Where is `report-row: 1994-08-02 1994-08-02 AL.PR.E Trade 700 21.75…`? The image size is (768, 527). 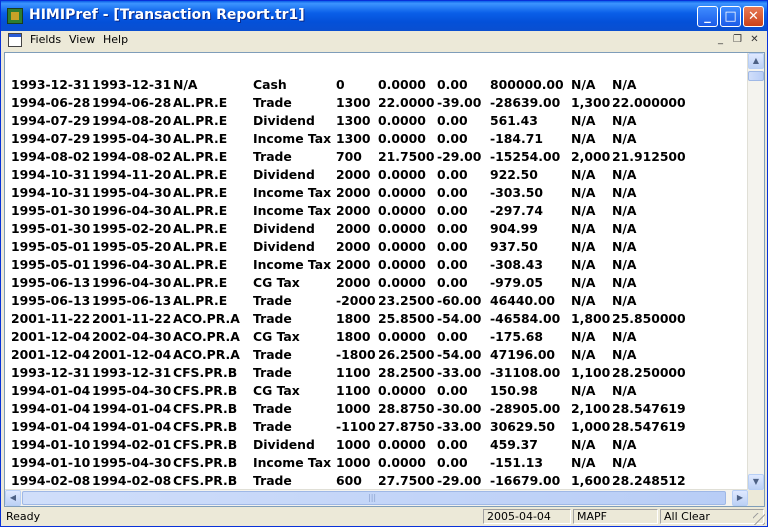 report-row: 1994-08-02 1994-08-02 AL.PR.E Trade 700 21.75… is located at coordinates (377, 156).